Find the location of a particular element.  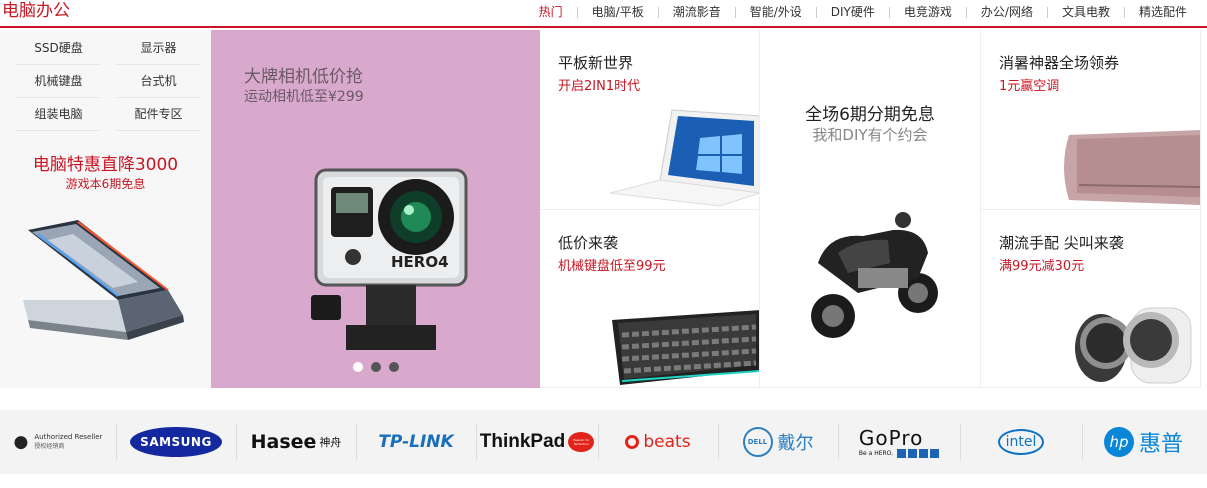

hasee-logo-text: Hasee is located at coordinates (283, 442).